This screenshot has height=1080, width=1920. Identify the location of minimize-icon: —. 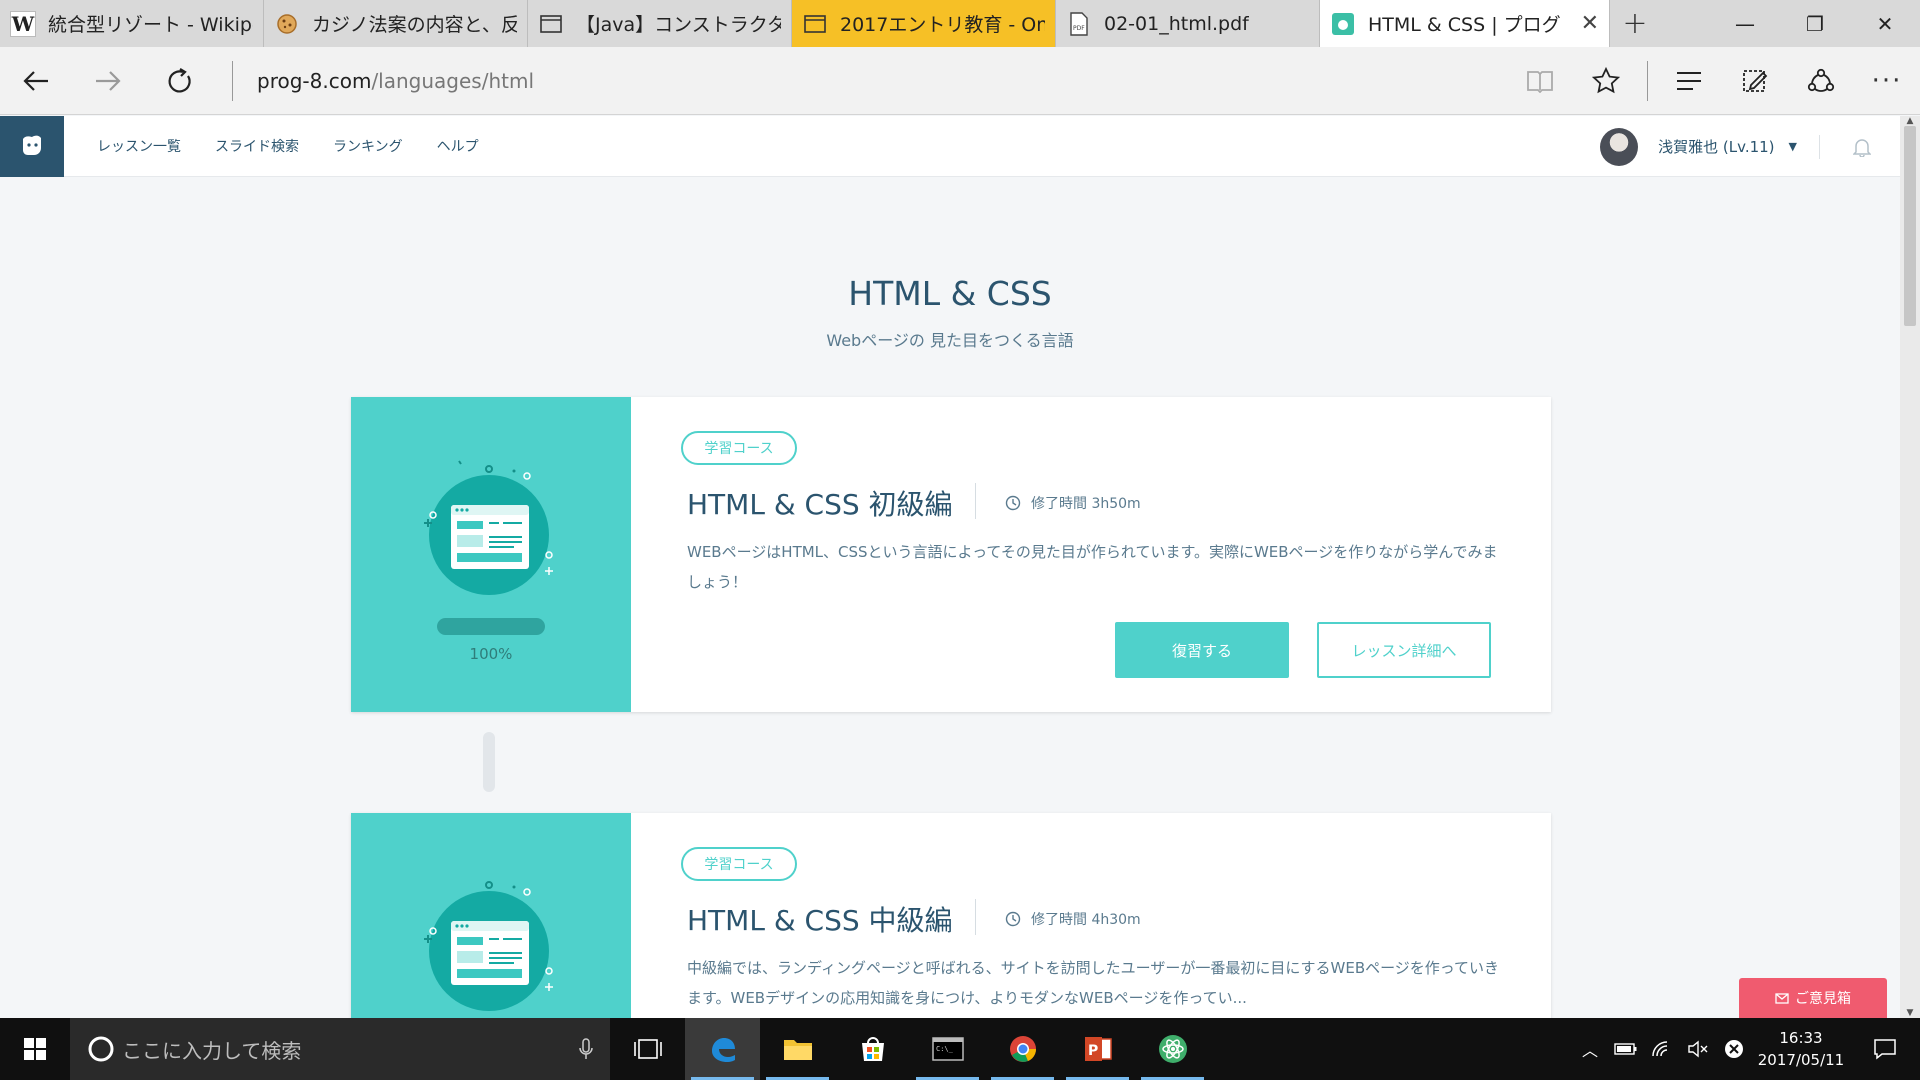
(1745, 23).